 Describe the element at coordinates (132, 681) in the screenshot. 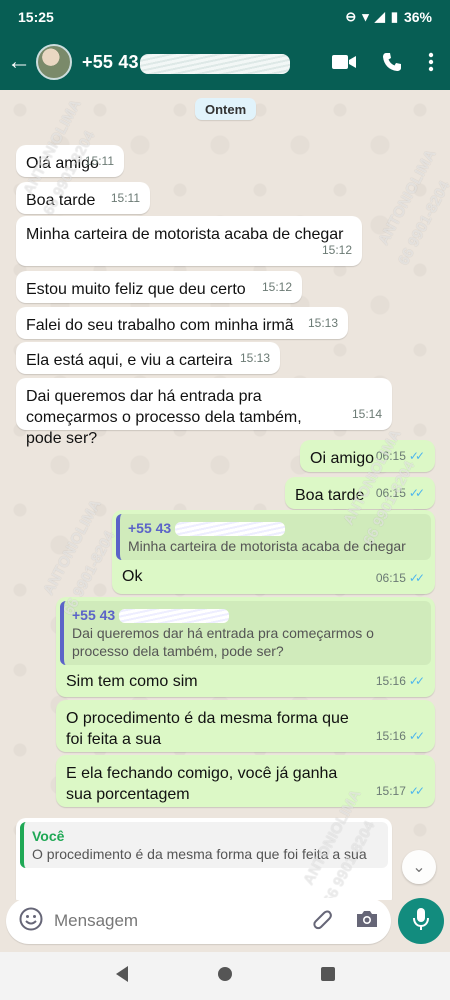

I see `message-text: Sim tem como sim` at that location.